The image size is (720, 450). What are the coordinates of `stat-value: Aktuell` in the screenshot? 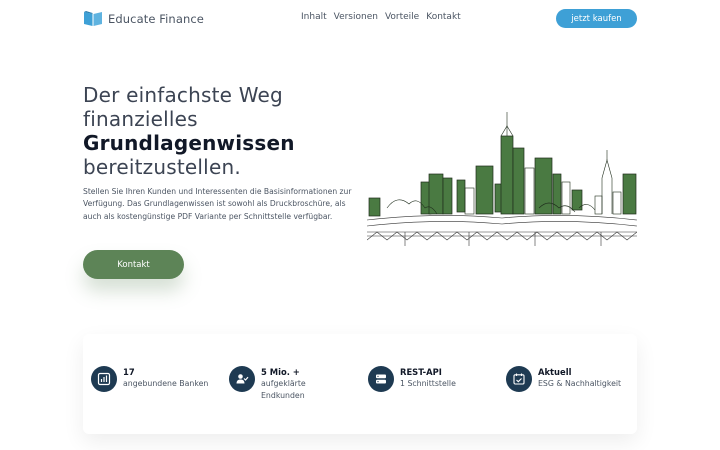 It's located at (555, 372).